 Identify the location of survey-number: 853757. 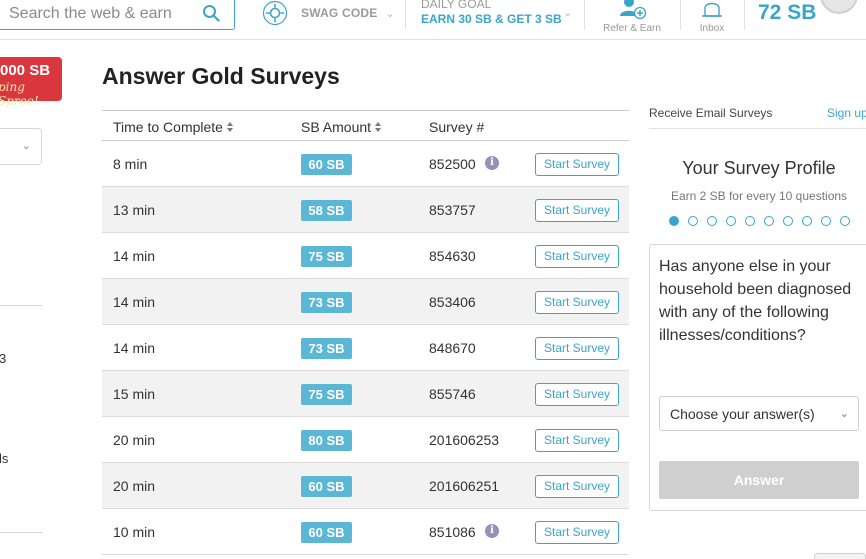
(452, 210).